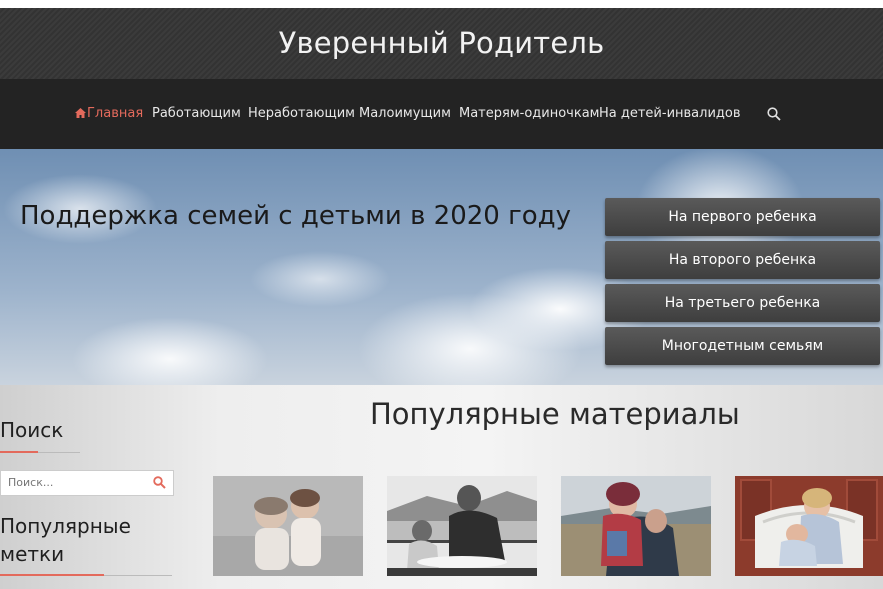  Describe the element at coordinates (405, 113) in the screenshot. I see `nav-item-low-income: Малоимущим` at that location.